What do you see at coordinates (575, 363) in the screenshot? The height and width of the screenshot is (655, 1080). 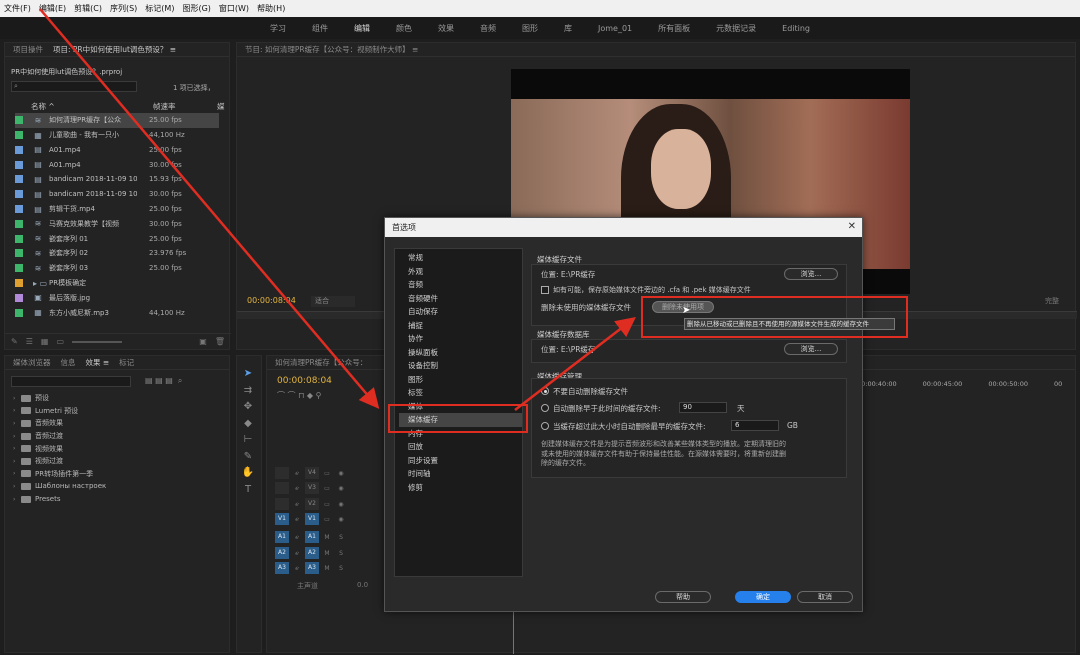 I see `arrow-to-delete-button` at bounding box center [575, 363].